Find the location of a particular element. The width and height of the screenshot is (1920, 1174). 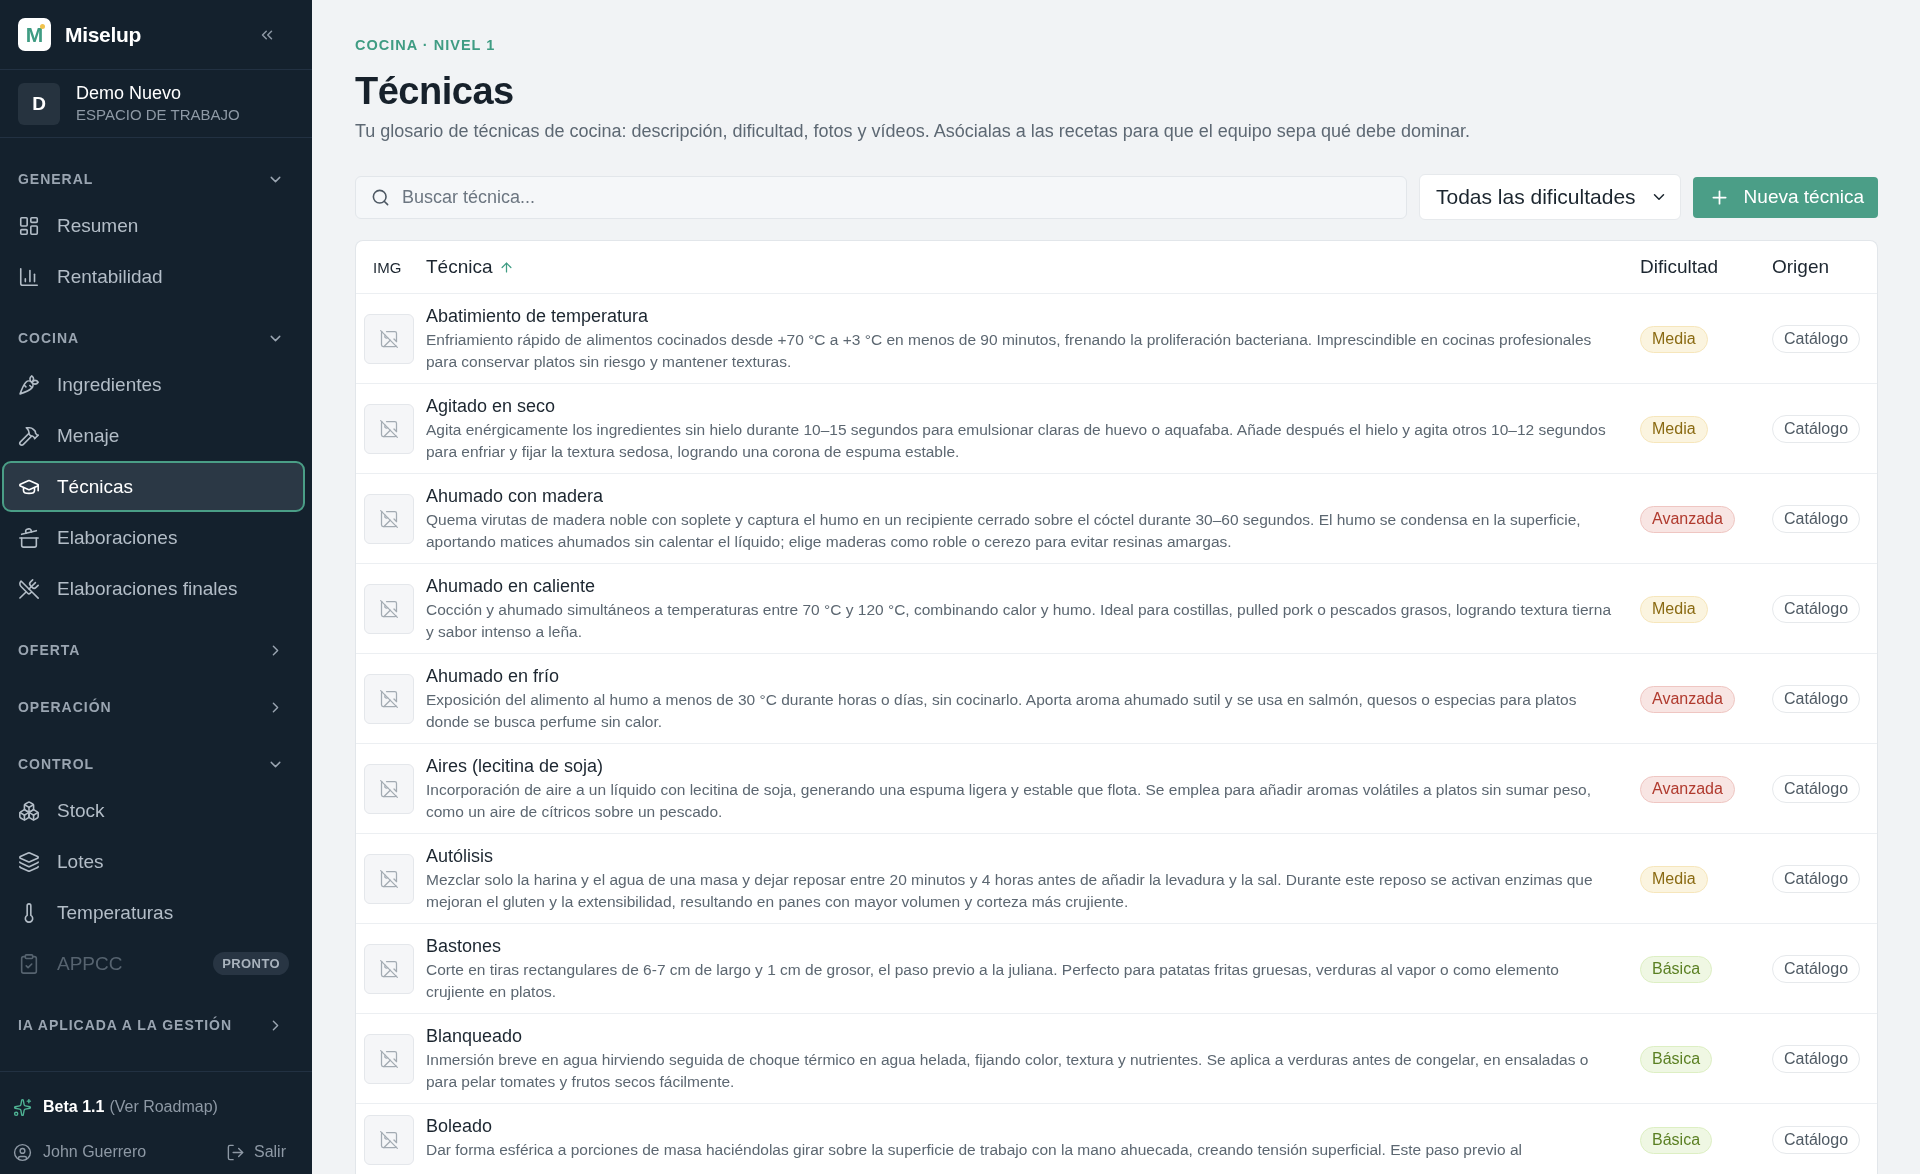

logout-button: Salir is located at coordinates (256, 1152).